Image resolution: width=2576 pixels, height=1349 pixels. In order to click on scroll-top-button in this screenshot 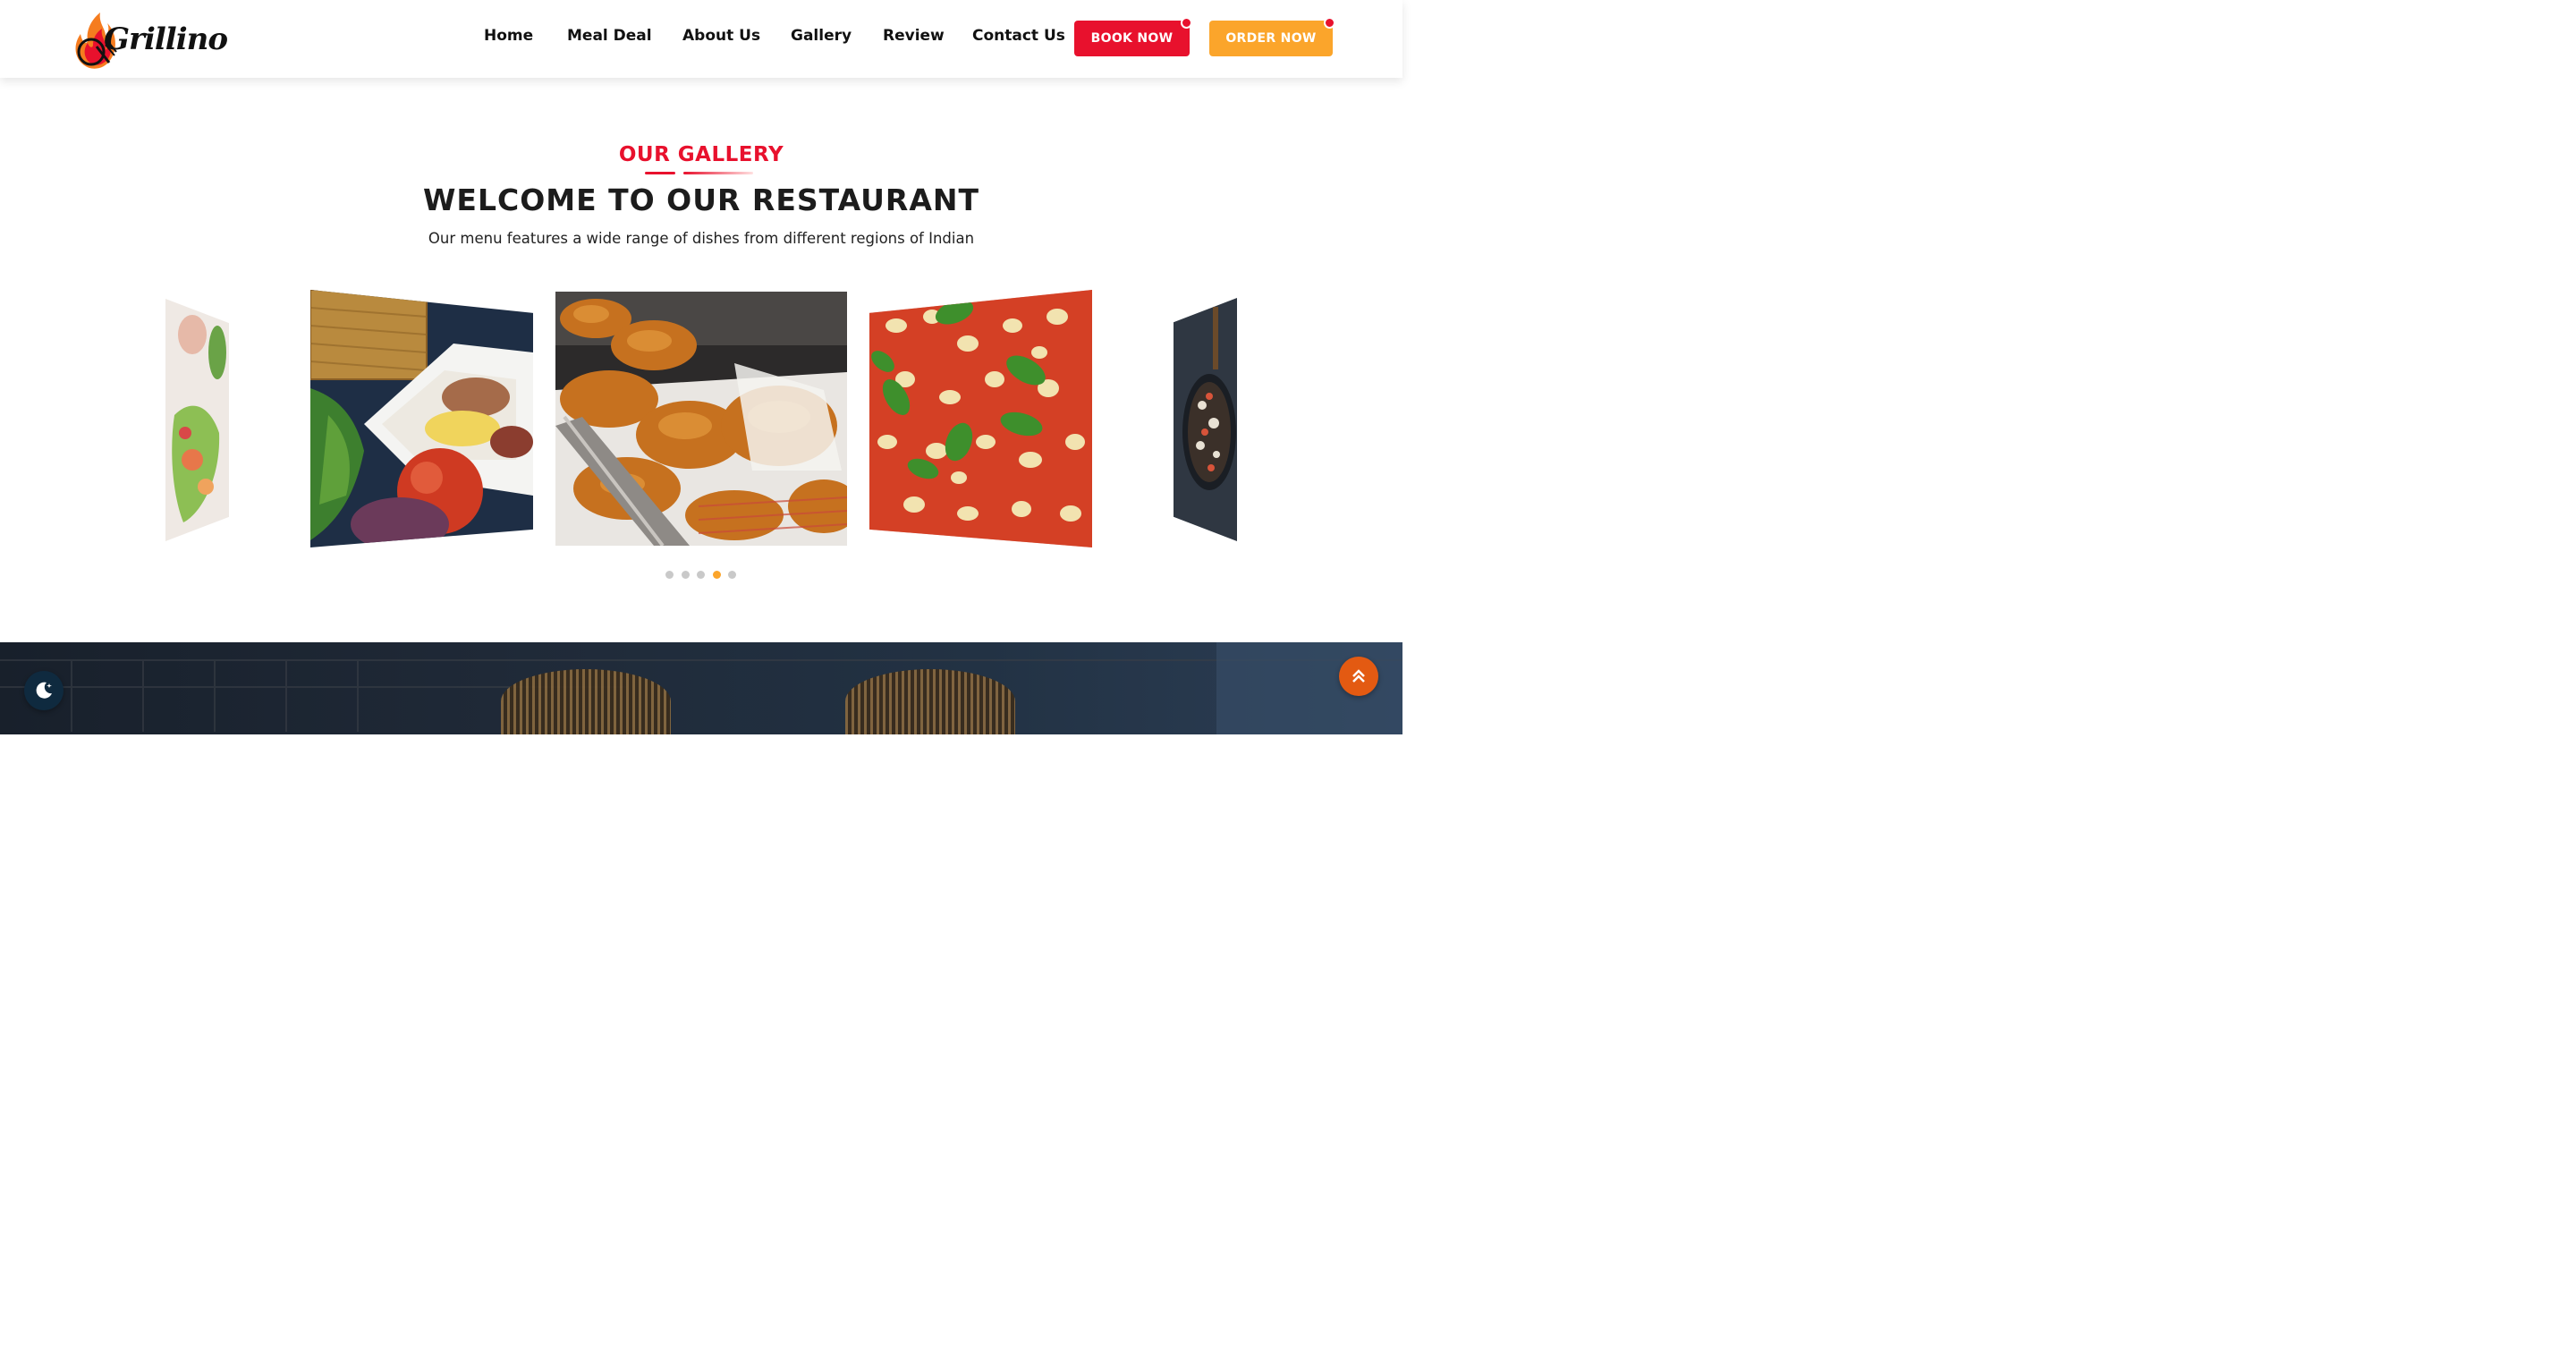, I will do `click(1358, 676)`.